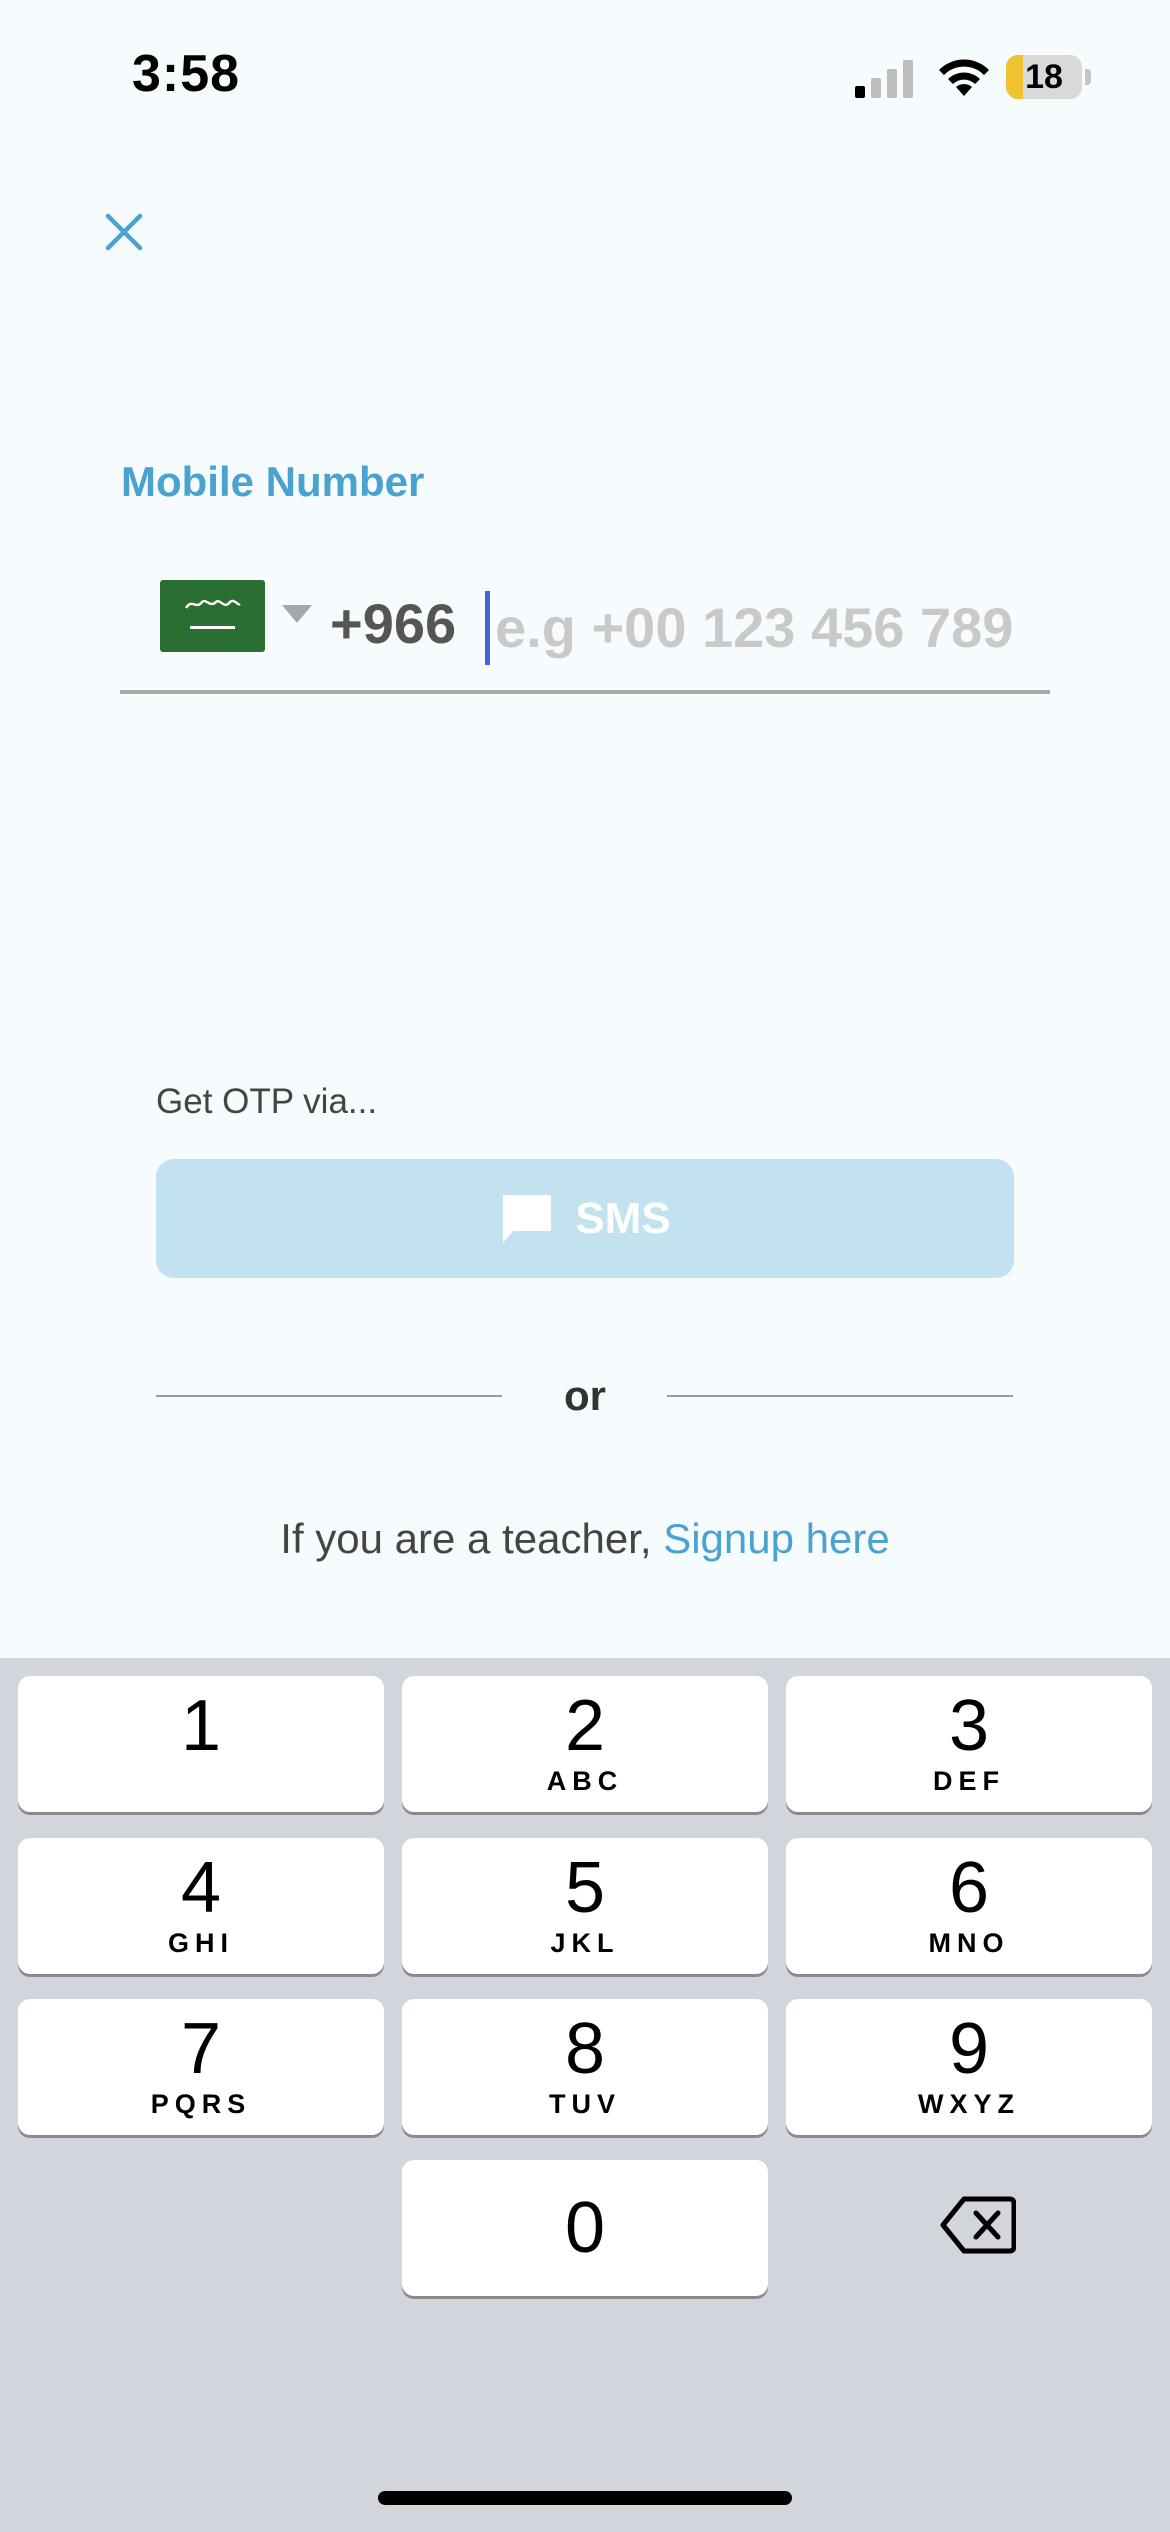 The width and height of the screenshot is (1170, 2532). I want to click on flag-script, so click(212, 604).